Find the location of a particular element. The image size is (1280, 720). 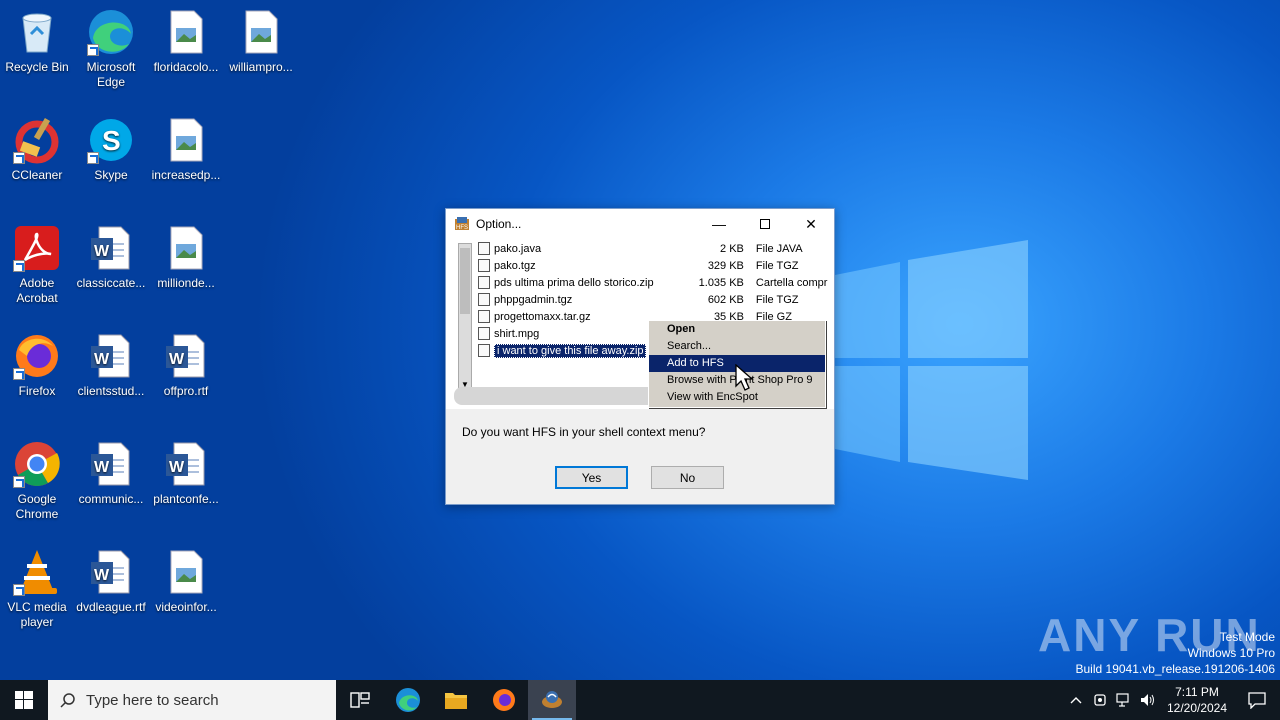

start-button is located at coordinates (24, 700).